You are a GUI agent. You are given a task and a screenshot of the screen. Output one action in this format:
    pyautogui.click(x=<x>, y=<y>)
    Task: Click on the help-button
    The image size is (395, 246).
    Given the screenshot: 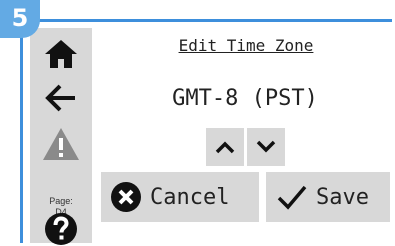 What is the action you would take?
    pyautogui.click(x=61, y=229)
    